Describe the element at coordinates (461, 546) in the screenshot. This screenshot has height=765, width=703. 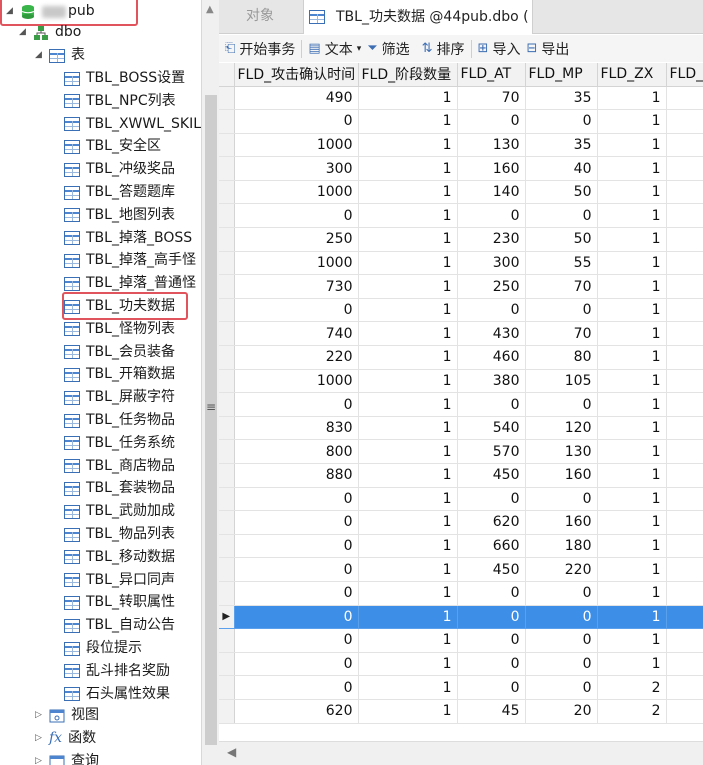
I see `table-row: 0 1 660 180 1` at that location.